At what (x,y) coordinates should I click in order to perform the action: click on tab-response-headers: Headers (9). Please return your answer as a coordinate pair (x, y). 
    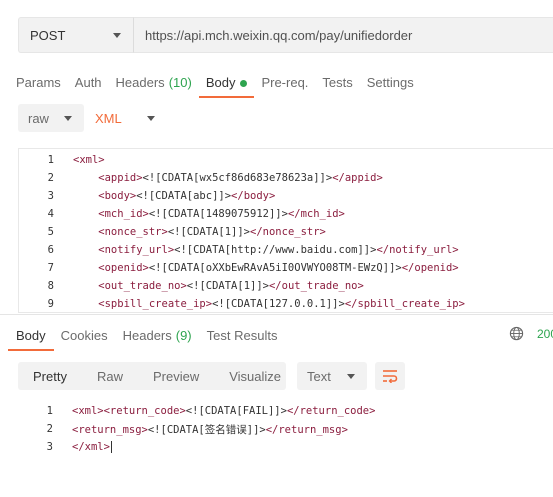
    Looking at the image, I should click on (157, 338).